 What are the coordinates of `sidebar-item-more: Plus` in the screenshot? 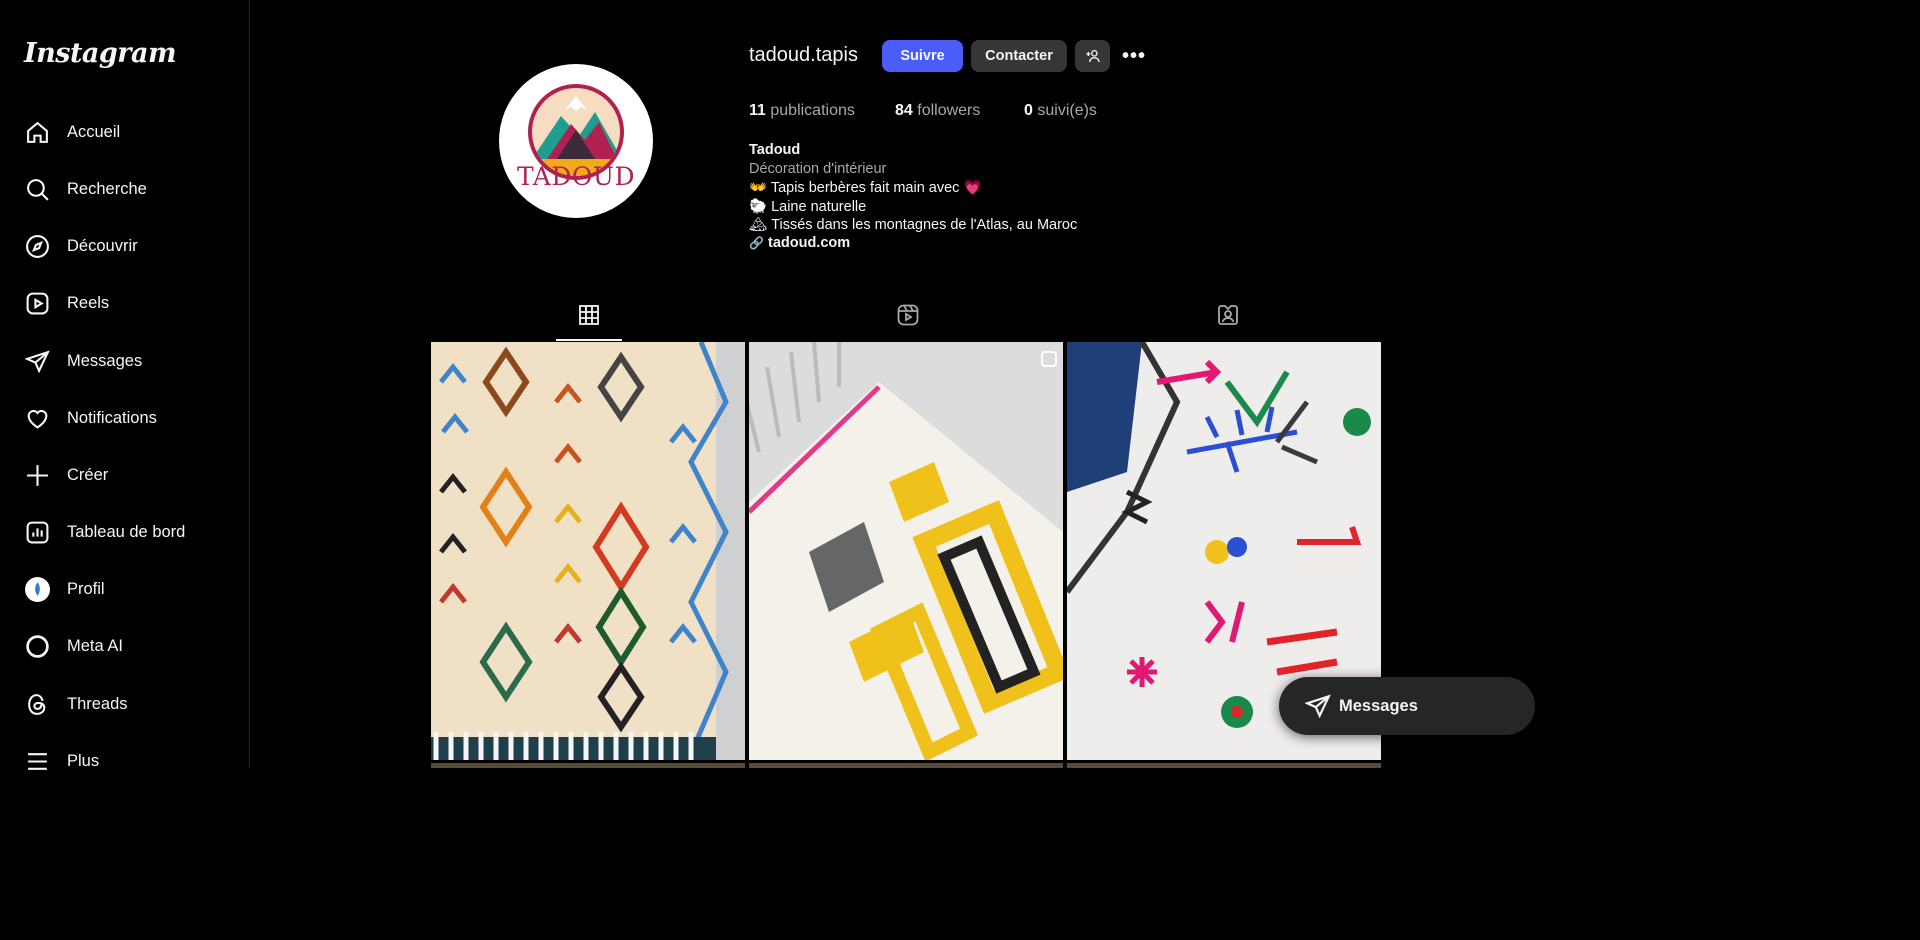 It's located at (125, 761).